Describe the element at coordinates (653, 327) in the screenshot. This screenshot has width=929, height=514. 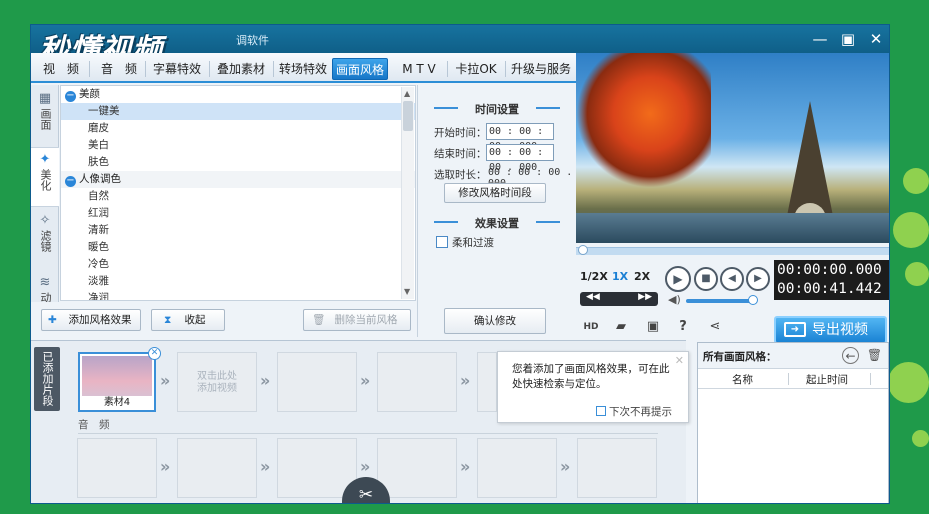
I see `save-icon: ▣` at that location.